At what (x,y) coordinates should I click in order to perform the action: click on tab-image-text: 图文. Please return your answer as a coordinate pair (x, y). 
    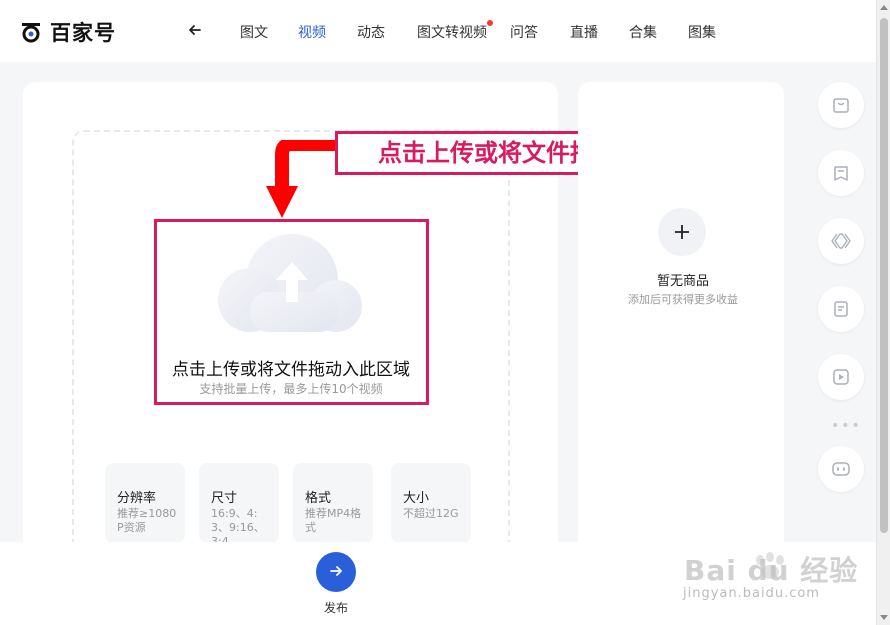
    Looking at the image, I should click on (254, 32).